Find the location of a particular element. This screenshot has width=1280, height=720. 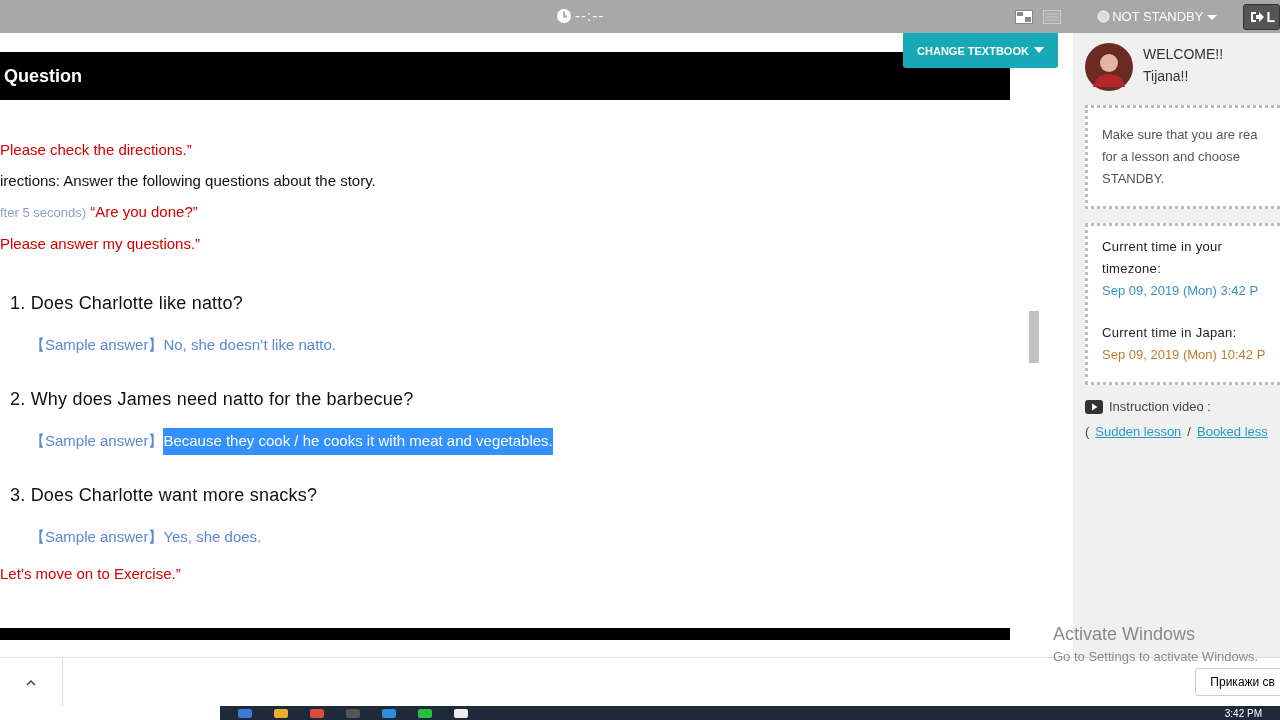

taskbar-clock: 3:42 PM is located at coordinates (1243, 713).